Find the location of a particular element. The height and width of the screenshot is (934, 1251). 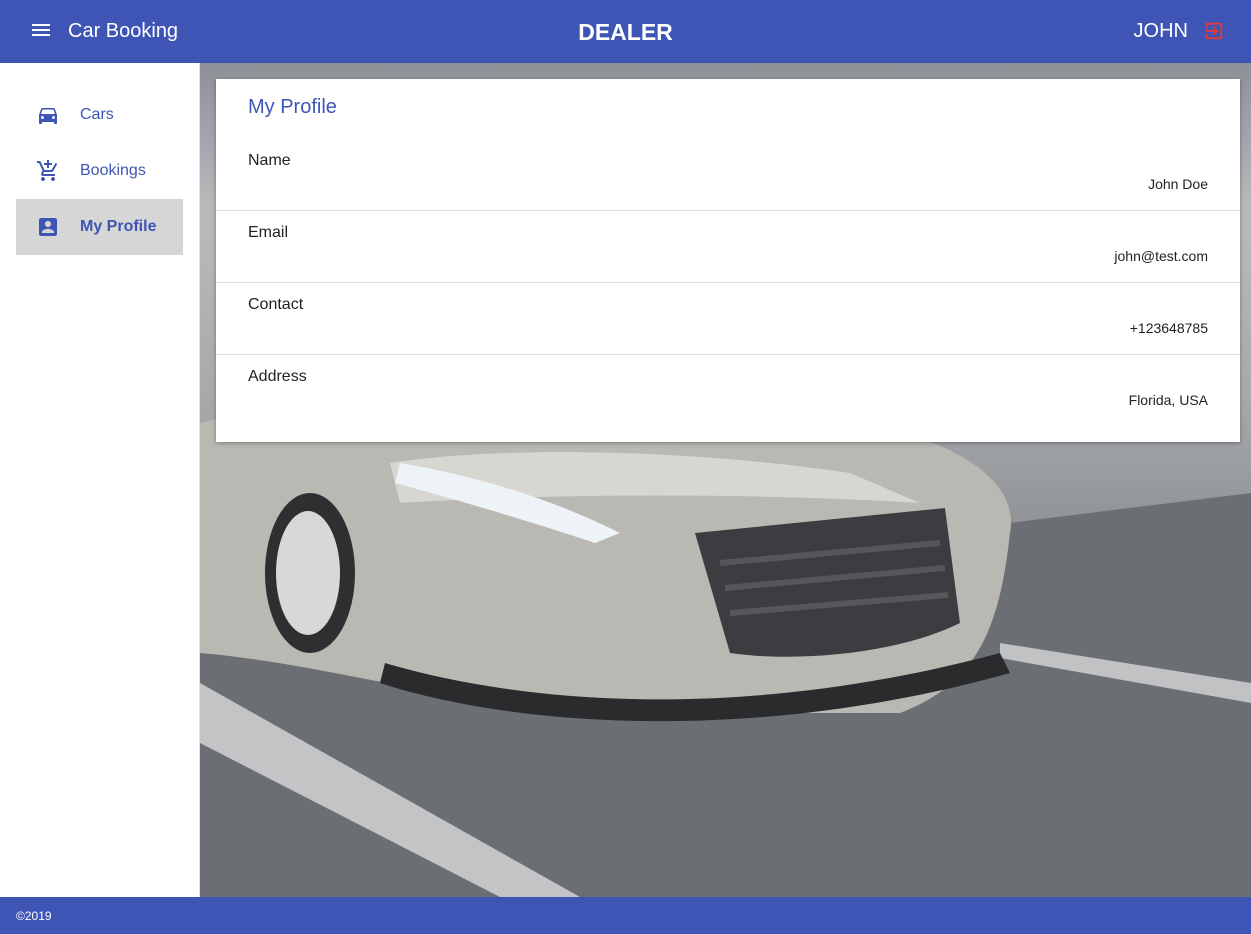

field-label: Name is located at coordinates (269, 160).